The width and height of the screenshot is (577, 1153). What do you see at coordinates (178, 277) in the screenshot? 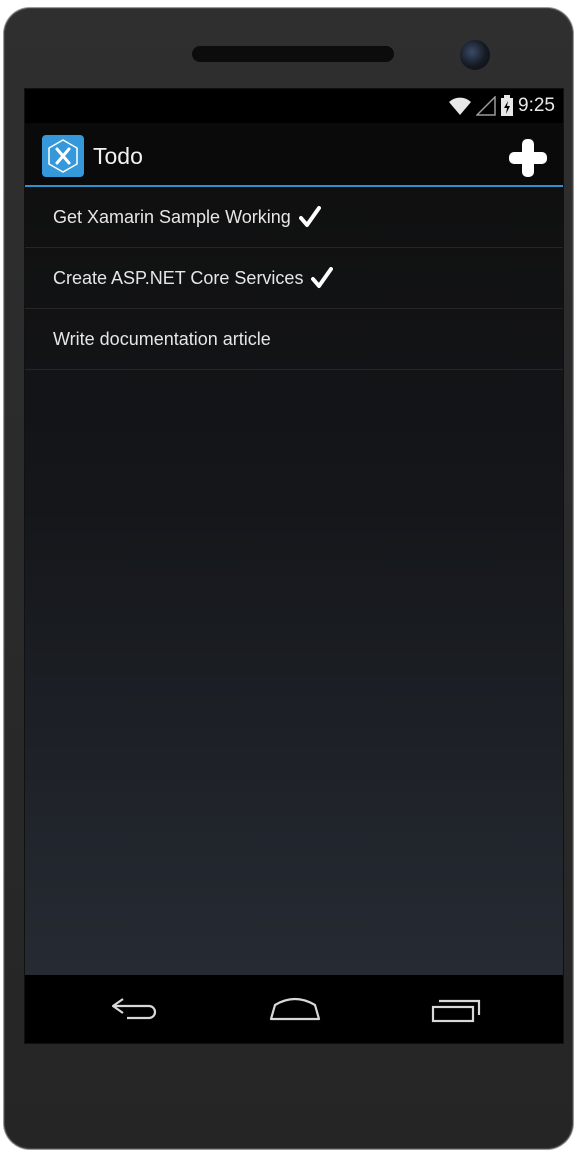
I see `todo-item-label: Create ASP.NET Core Services` at bounding box center [178, 277].